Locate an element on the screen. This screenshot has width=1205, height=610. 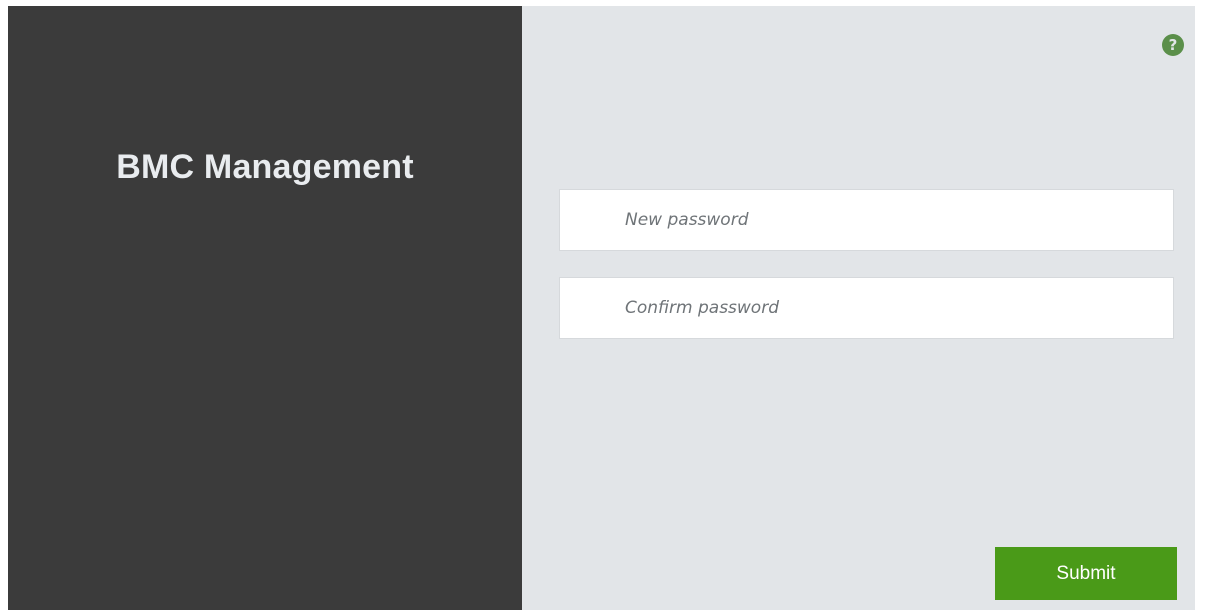
help-icon: ? is located at coordinates (1173, 45).